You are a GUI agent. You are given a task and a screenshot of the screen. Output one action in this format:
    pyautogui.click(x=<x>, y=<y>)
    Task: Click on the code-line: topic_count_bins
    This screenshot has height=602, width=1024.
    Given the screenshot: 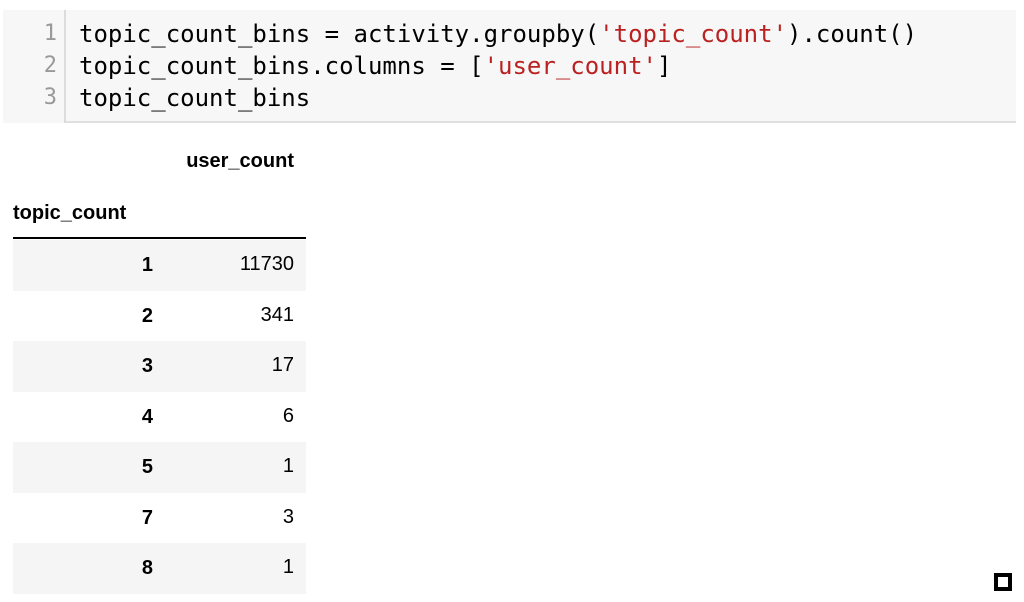 What is the action you would take?
    pyautogui.click(x=194, y=98)
    